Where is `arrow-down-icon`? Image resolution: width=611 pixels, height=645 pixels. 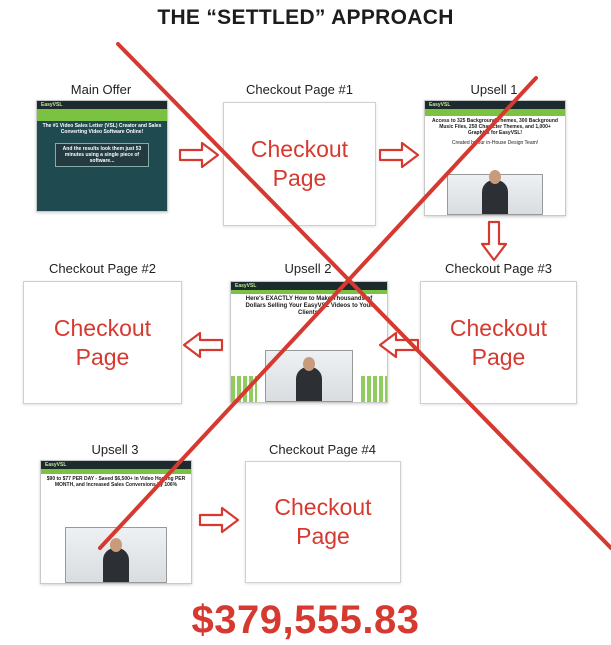 arrow-down-icon is located at coordinates (494, 241).